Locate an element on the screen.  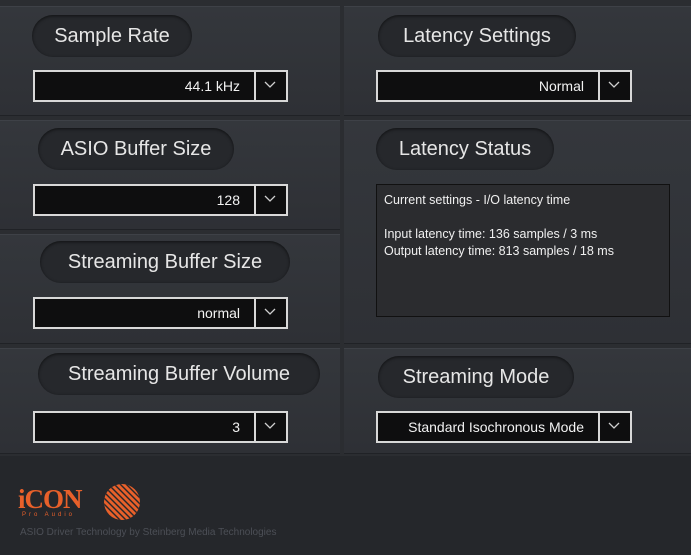
streaming-mode-select: Standard Isochronous Mode is located at coordinates (504, 427).